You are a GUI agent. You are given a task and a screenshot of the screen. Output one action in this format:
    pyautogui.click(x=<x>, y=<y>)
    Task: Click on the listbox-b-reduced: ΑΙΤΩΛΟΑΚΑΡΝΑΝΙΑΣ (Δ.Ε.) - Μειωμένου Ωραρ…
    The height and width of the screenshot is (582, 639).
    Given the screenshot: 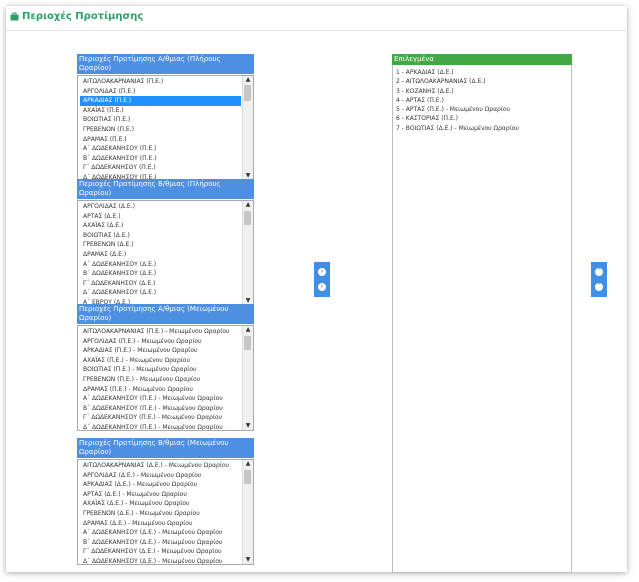 What is the action you would take?
    pyautogui.click(x=165, y=512)
    